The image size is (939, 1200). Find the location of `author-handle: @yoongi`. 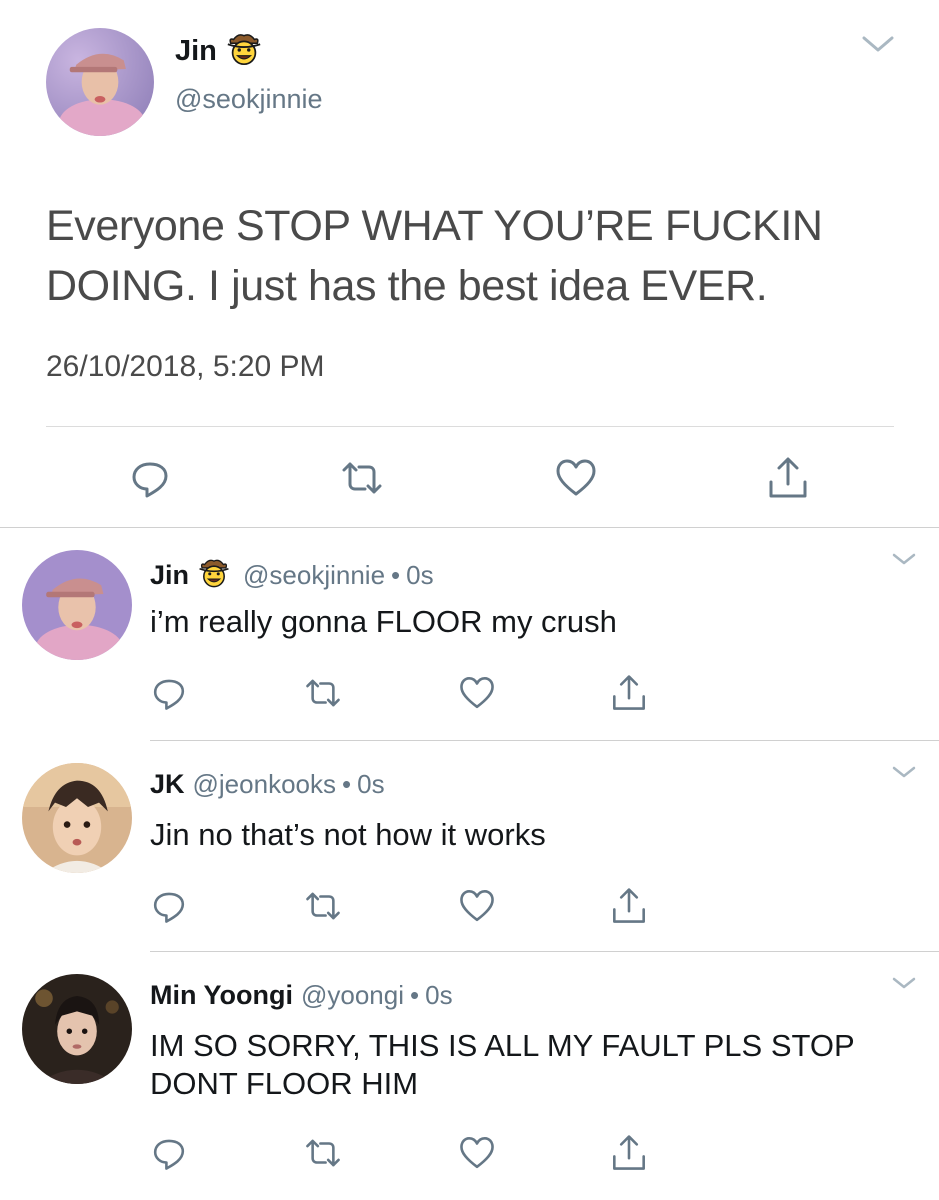

author-handle: @yoongi is located at coordinates (352, 995).